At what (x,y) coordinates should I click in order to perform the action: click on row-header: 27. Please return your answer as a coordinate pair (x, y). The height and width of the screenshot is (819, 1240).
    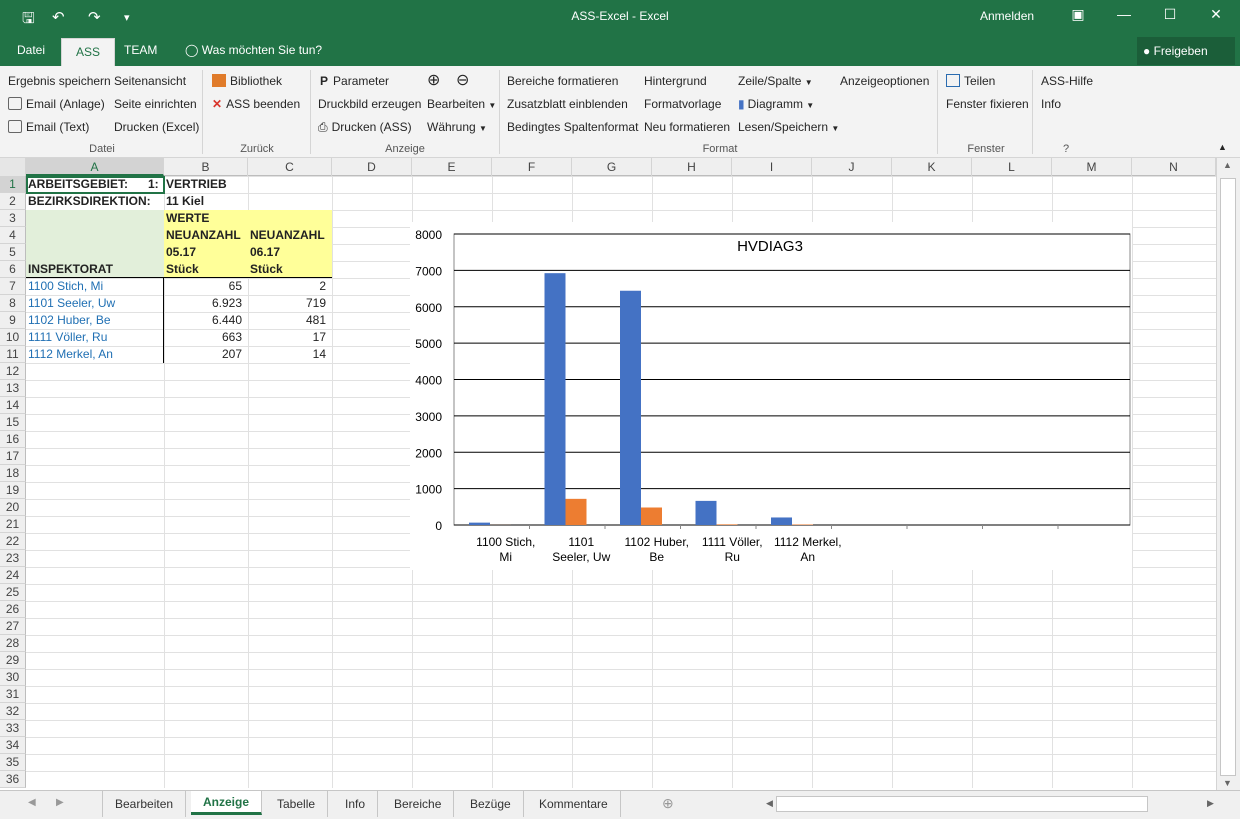
    Looking at the image, I should click on (13, 626).